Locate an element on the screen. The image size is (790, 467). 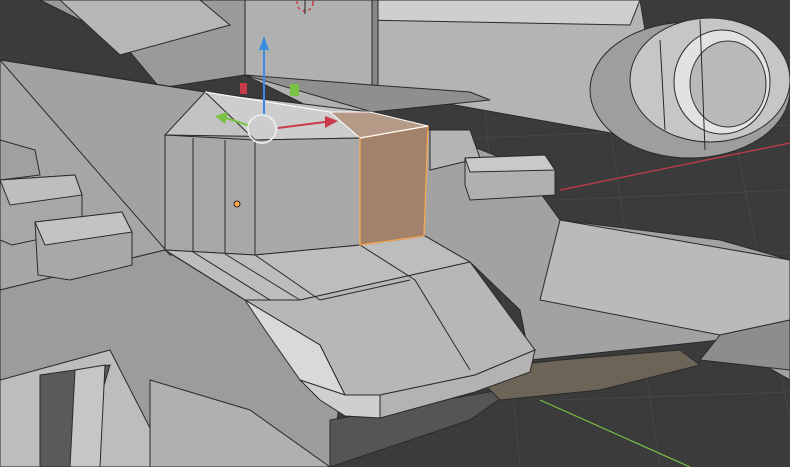
plane-xz-handle-icon is located at coordinates (294, 90).